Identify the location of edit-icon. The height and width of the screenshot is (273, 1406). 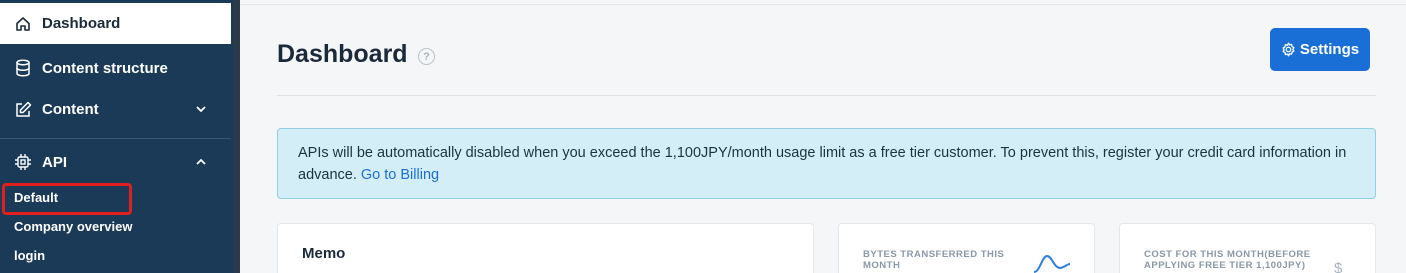
(23, 109).